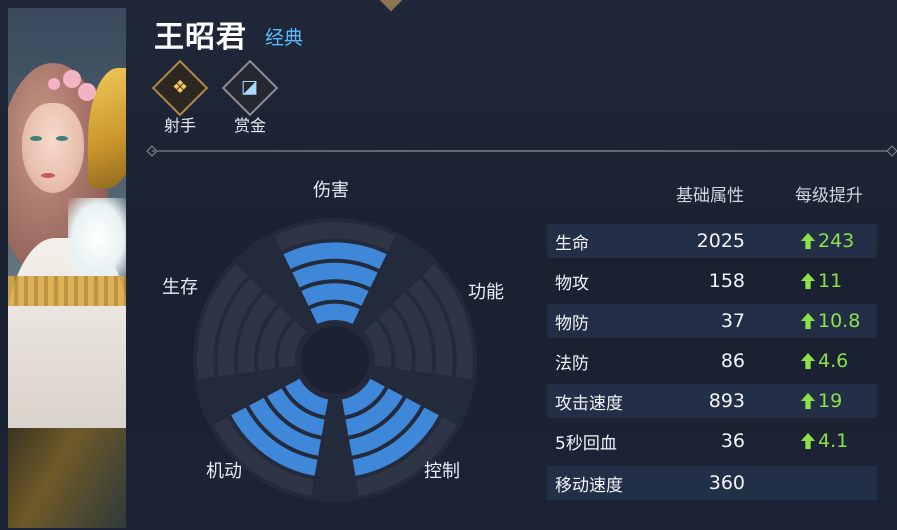  I want to click on stat-growth: 11, so click(821, 281).